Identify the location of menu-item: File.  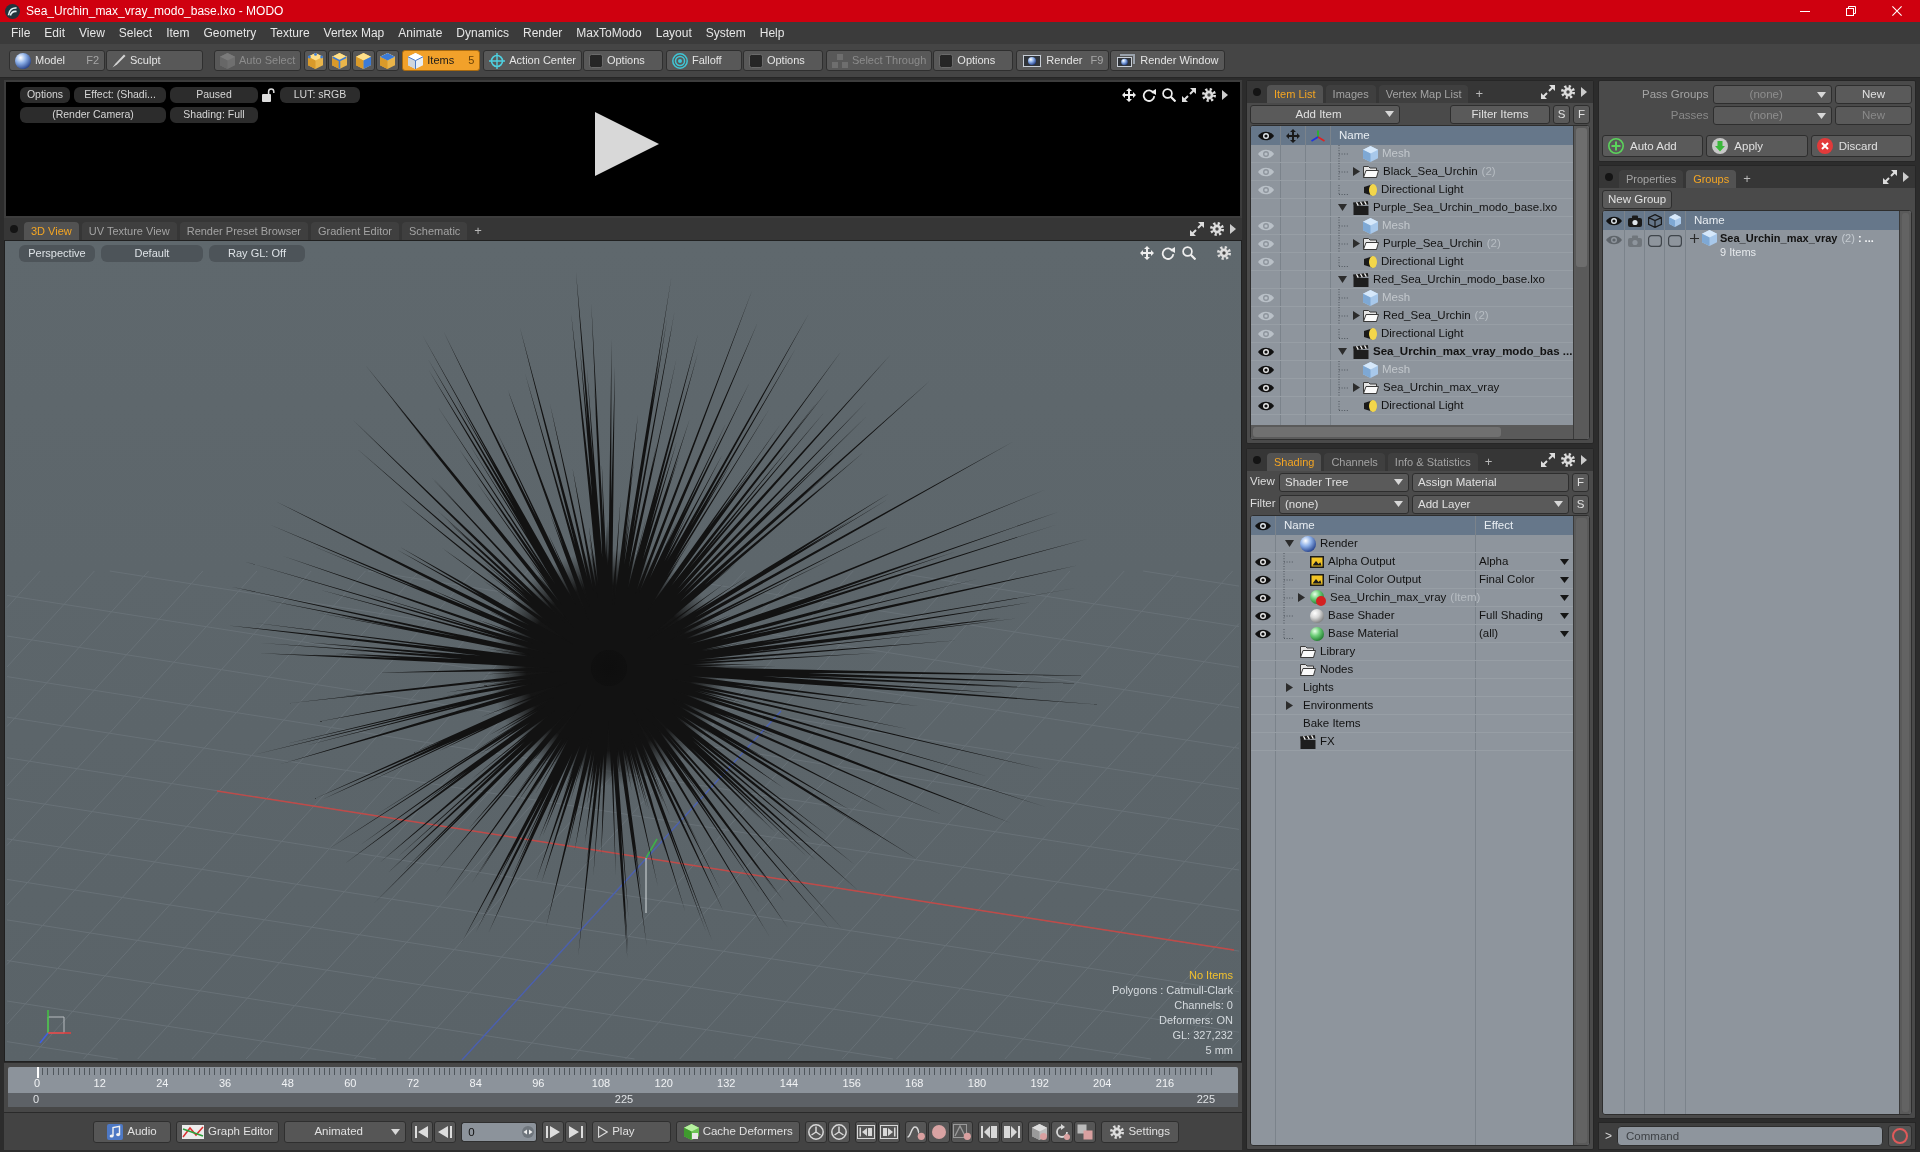
(21, 33).